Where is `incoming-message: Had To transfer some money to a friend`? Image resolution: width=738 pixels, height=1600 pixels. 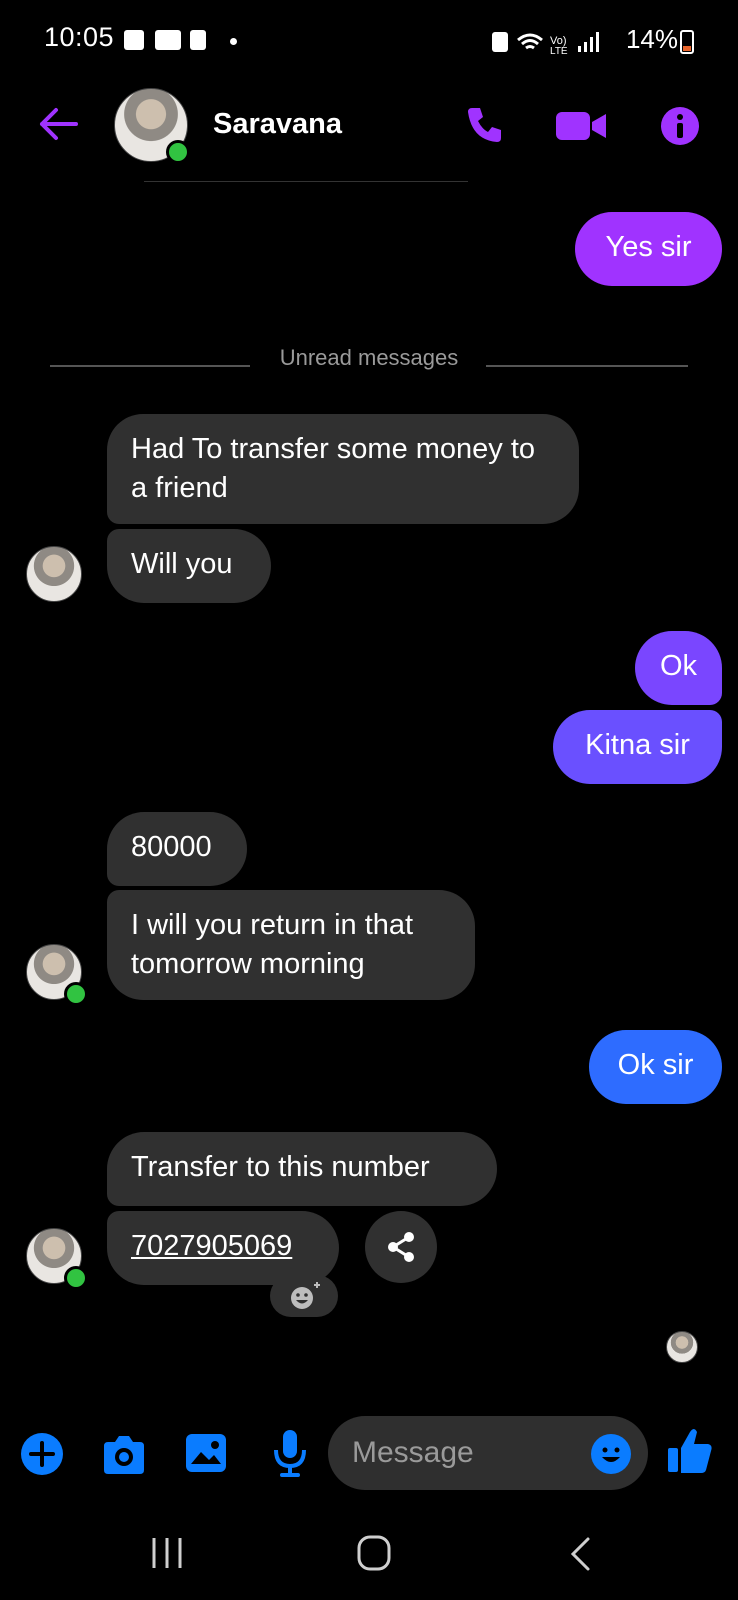 incoming-message: Had To transfer some money to a friend is located at coordinates (343, 469).